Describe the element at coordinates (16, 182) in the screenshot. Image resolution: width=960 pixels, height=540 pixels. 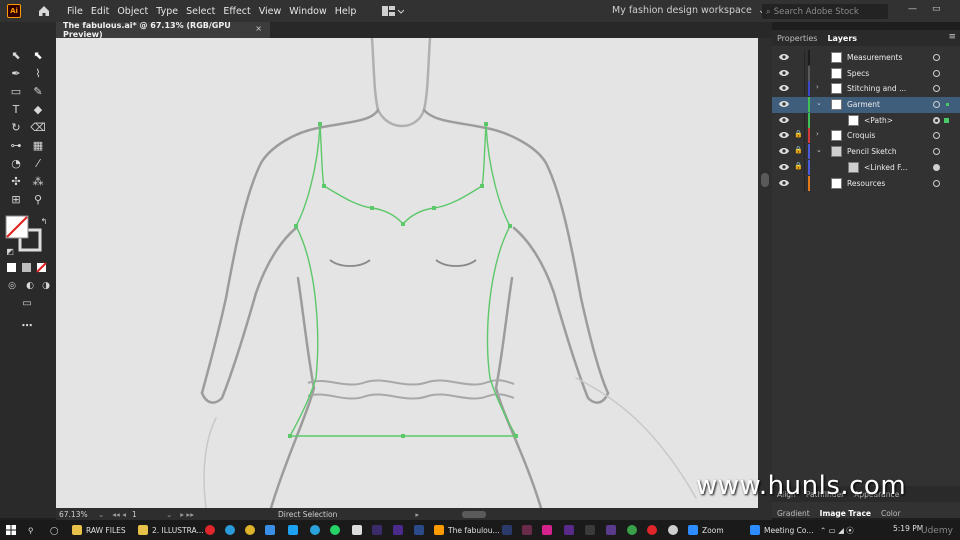
I see `puppet-warp-tool-icon: ✣` at that location.